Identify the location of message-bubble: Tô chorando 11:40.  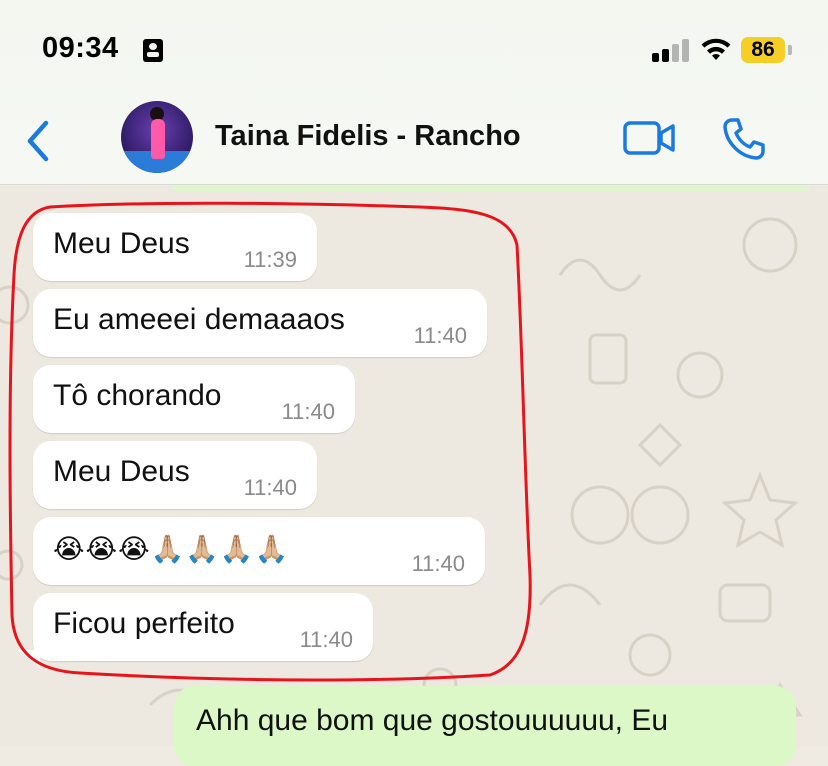
(194, 399).